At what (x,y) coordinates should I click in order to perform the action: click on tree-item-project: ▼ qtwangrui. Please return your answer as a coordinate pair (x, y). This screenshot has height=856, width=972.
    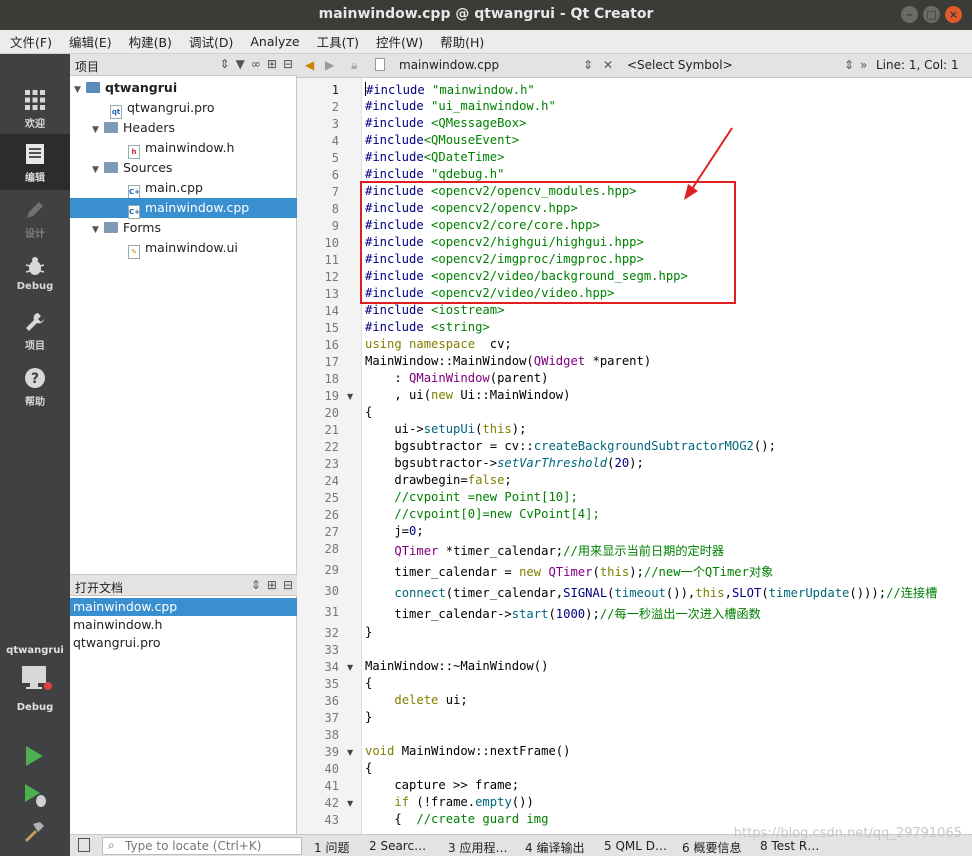
    Looking at the image, I should click on (125, 88).